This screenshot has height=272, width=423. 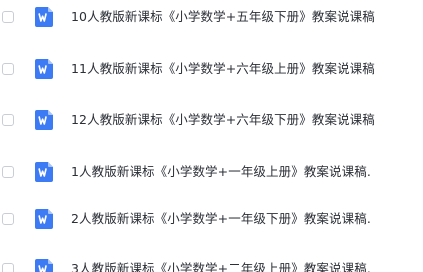 I want to click on list-item: 2人教版新课标《小学数学+一年级下册》教案说课稿., so click(x=211, y=219).